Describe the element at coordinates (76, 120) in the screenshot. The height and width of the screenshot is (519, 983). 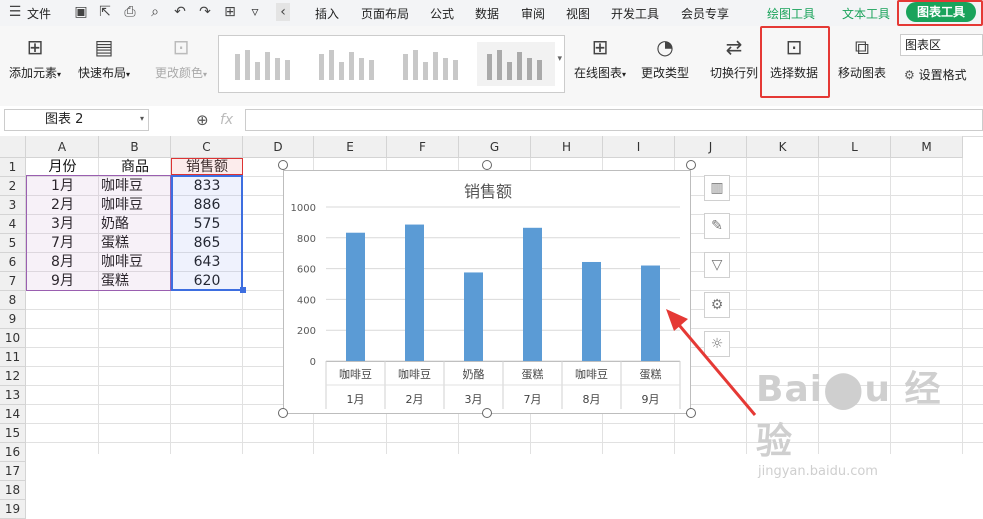
I see `name-box: 图表 2` at that location.